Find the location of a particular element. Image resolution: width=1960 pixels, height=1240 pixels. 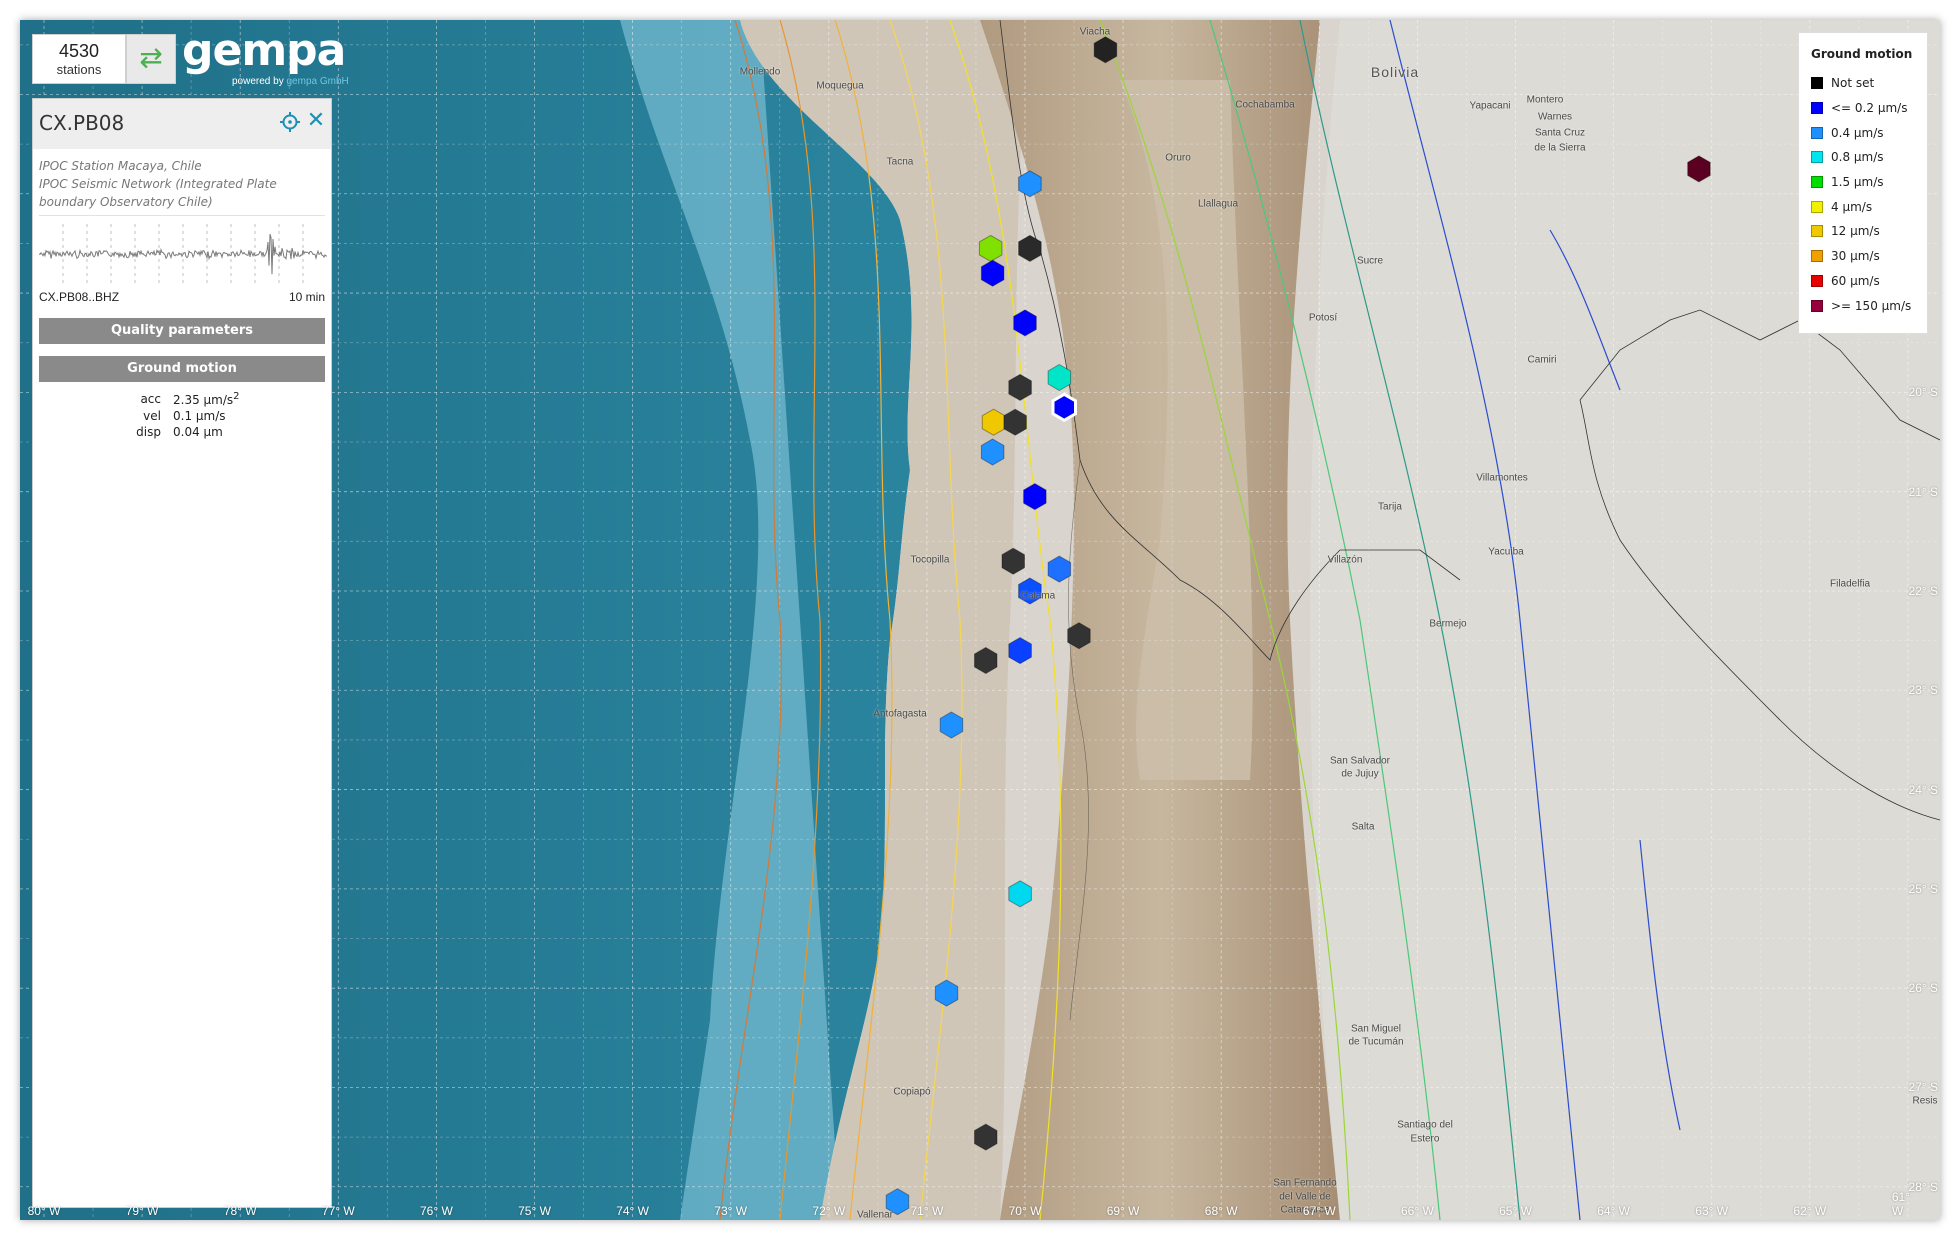

legend-label: 0.4 μm/s is located at coordinates (1857, 132).